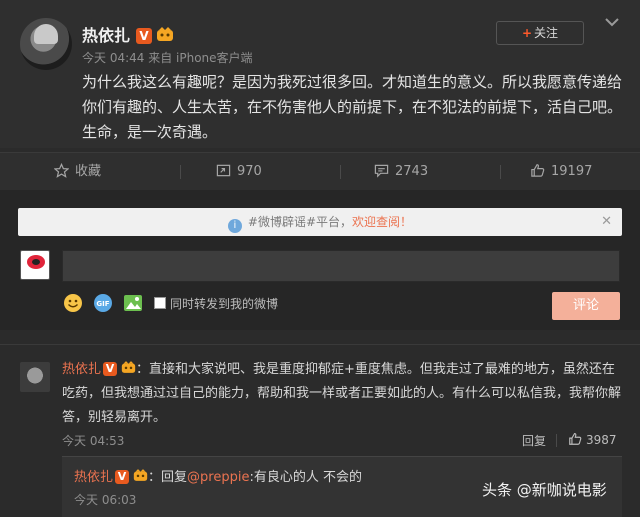 This screenshot has width=640, height=517. I want to click on mention-link: @preppie, so click(218, 477).